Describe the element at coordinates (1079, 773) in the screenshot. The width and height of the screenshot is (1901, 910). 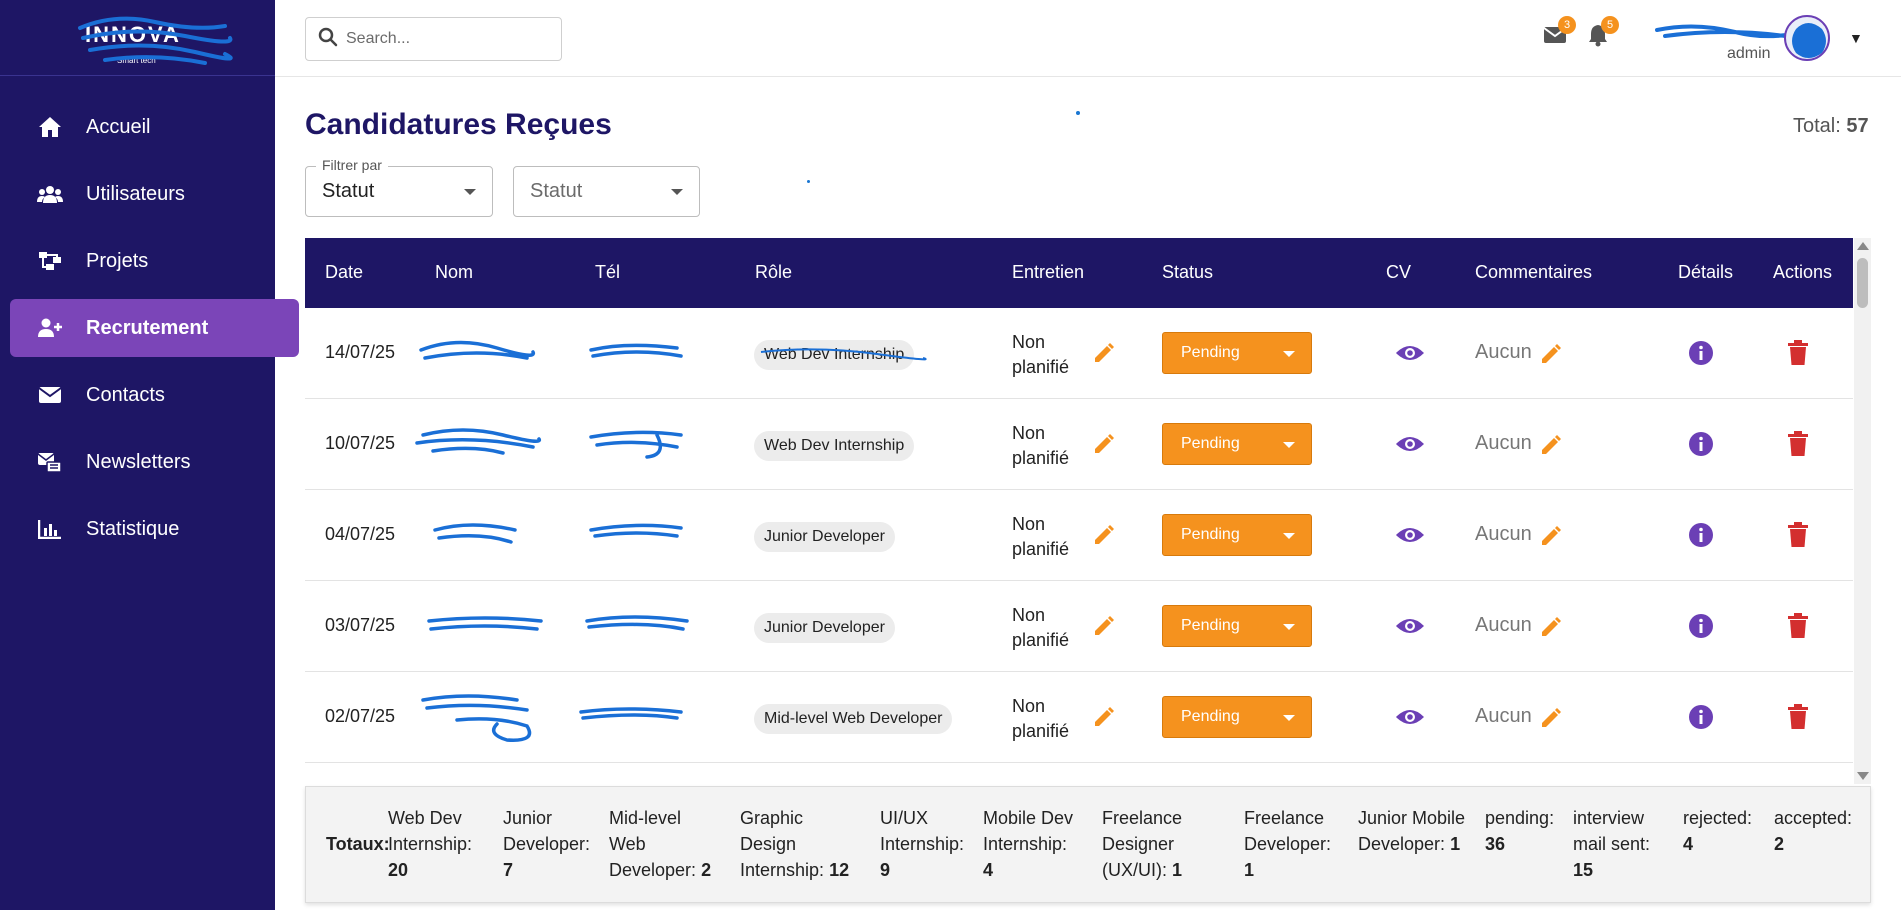
I see `table-row-partial` at that location.